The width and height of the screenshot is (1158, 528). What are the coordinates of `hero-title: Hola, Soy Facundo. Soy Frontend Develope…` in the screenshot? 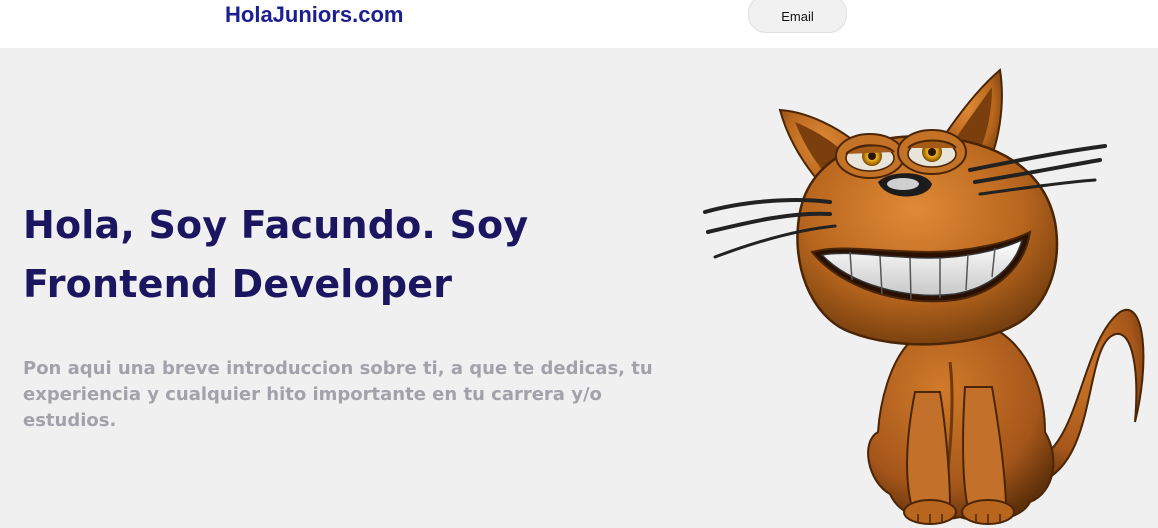 It's located at (276, 254).